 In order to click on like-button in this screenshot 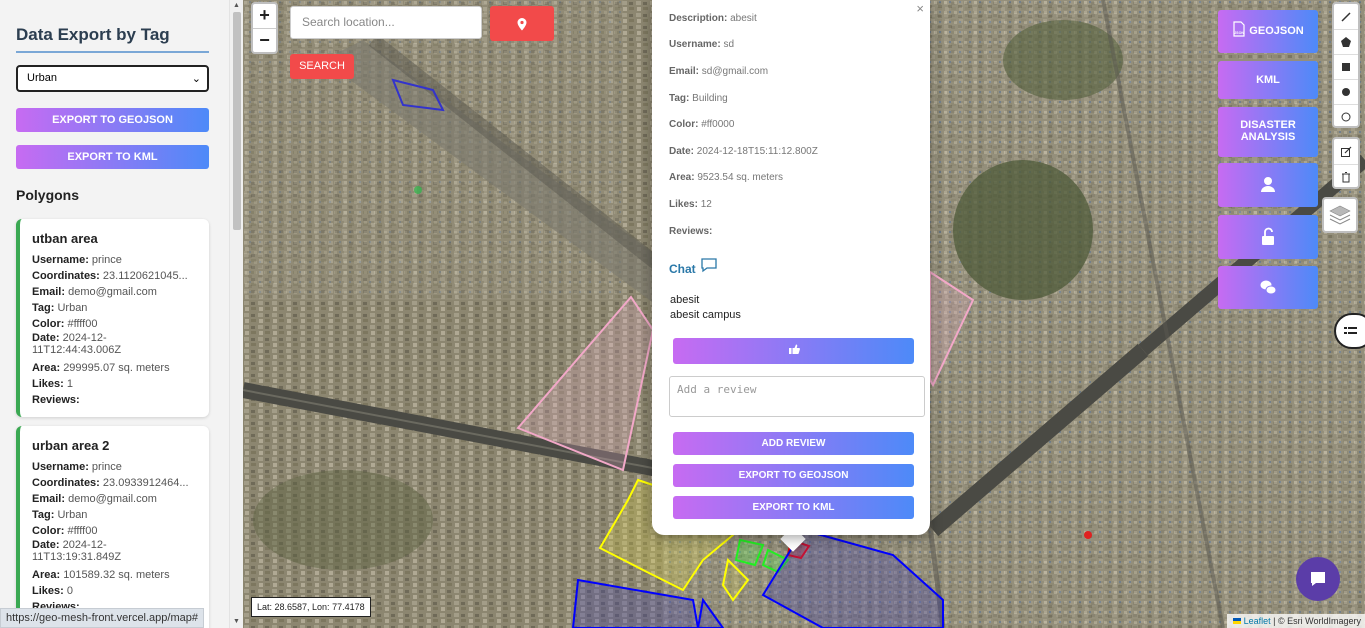, I will do `click(793, 351)`.